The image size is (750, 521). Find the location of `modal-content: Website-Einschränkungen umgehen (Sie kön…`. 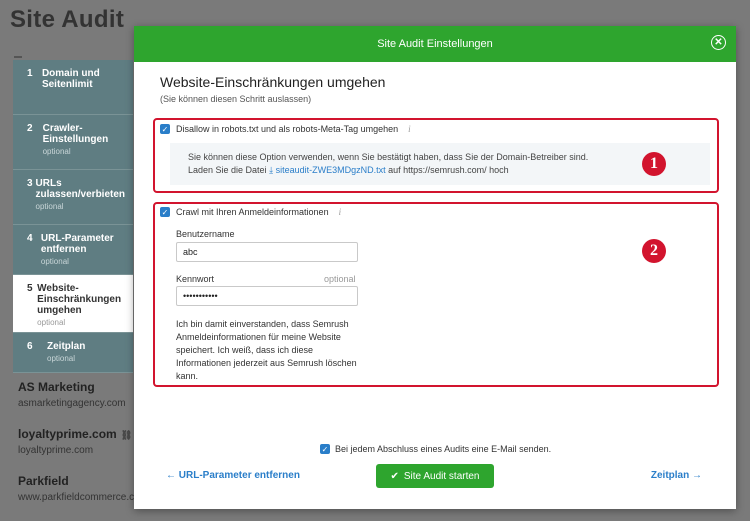

modal-content: Website-Einschränkungen umgehen (Sie kön… is located at coordinates (438, 89).